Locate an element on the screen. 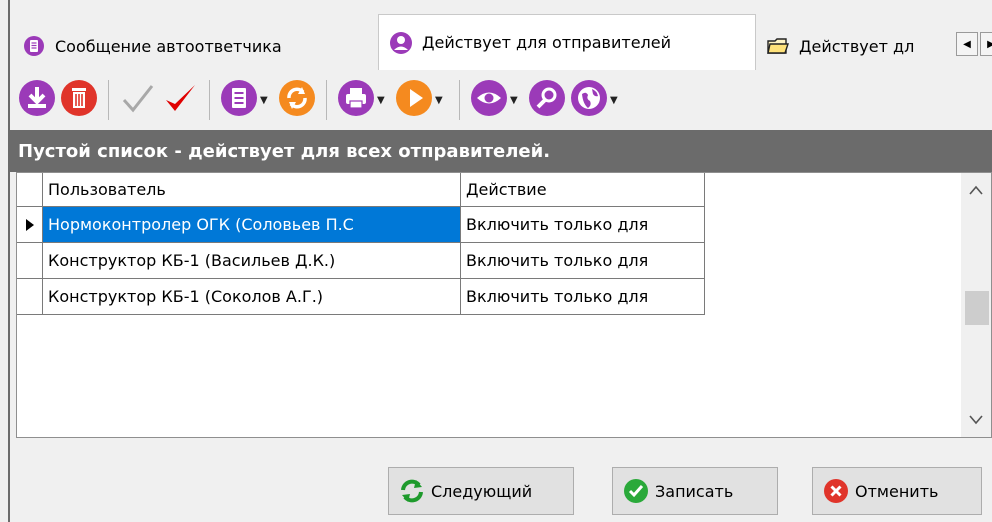  play-button is located at coordinates (414, 100).